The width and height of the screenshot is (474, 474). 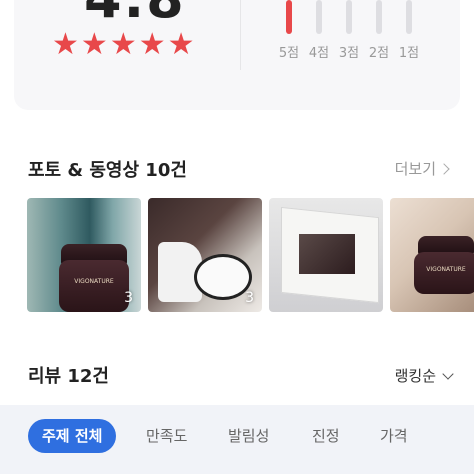 I want to click on review-photo: VIGONATURE 4, so click(x=432, y=255).